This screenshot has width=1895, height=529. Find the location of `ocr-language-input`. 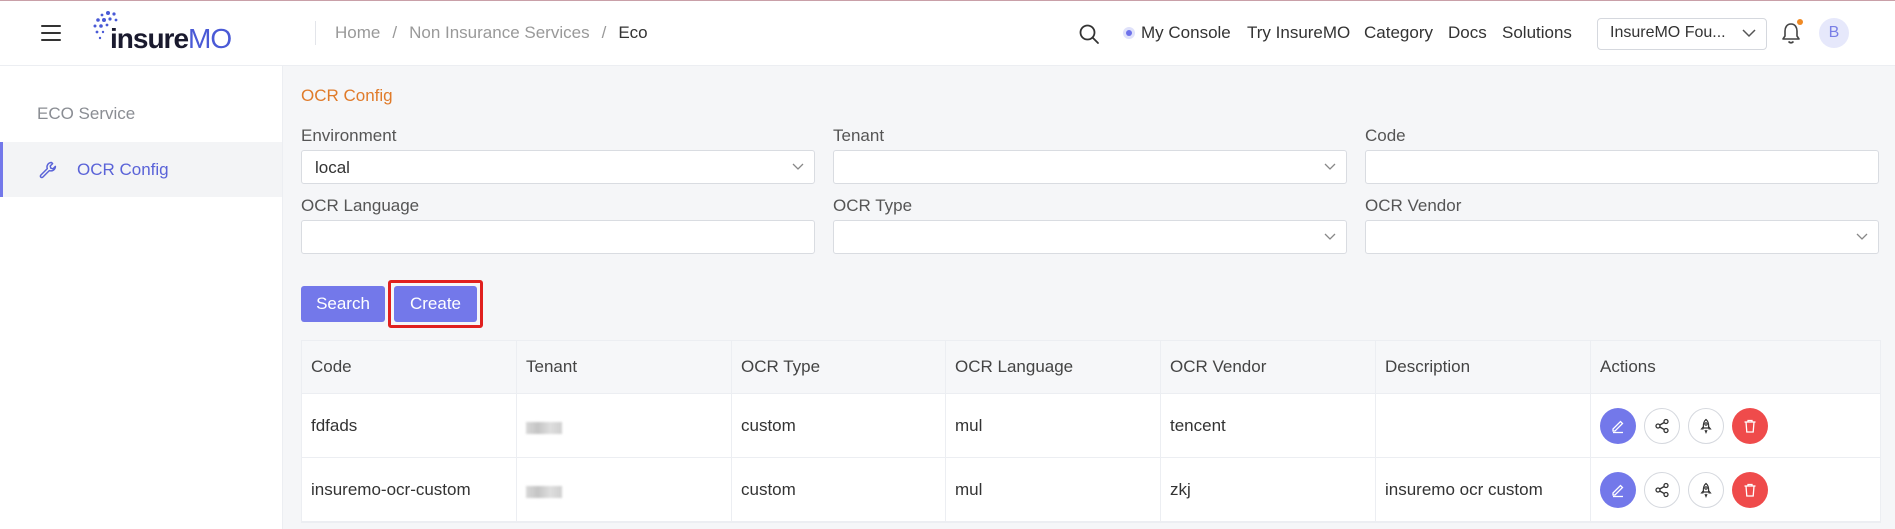

ocr-language-input is located at coordinates (558, 237).